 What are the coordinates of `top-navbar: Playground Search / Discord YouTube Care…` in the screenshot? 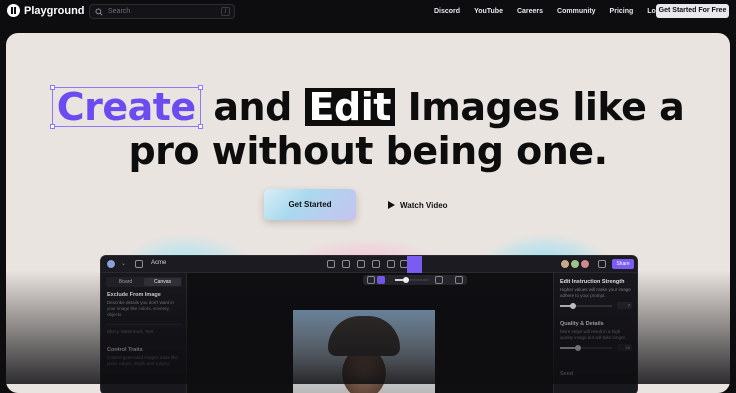 It's located at (368, 11).